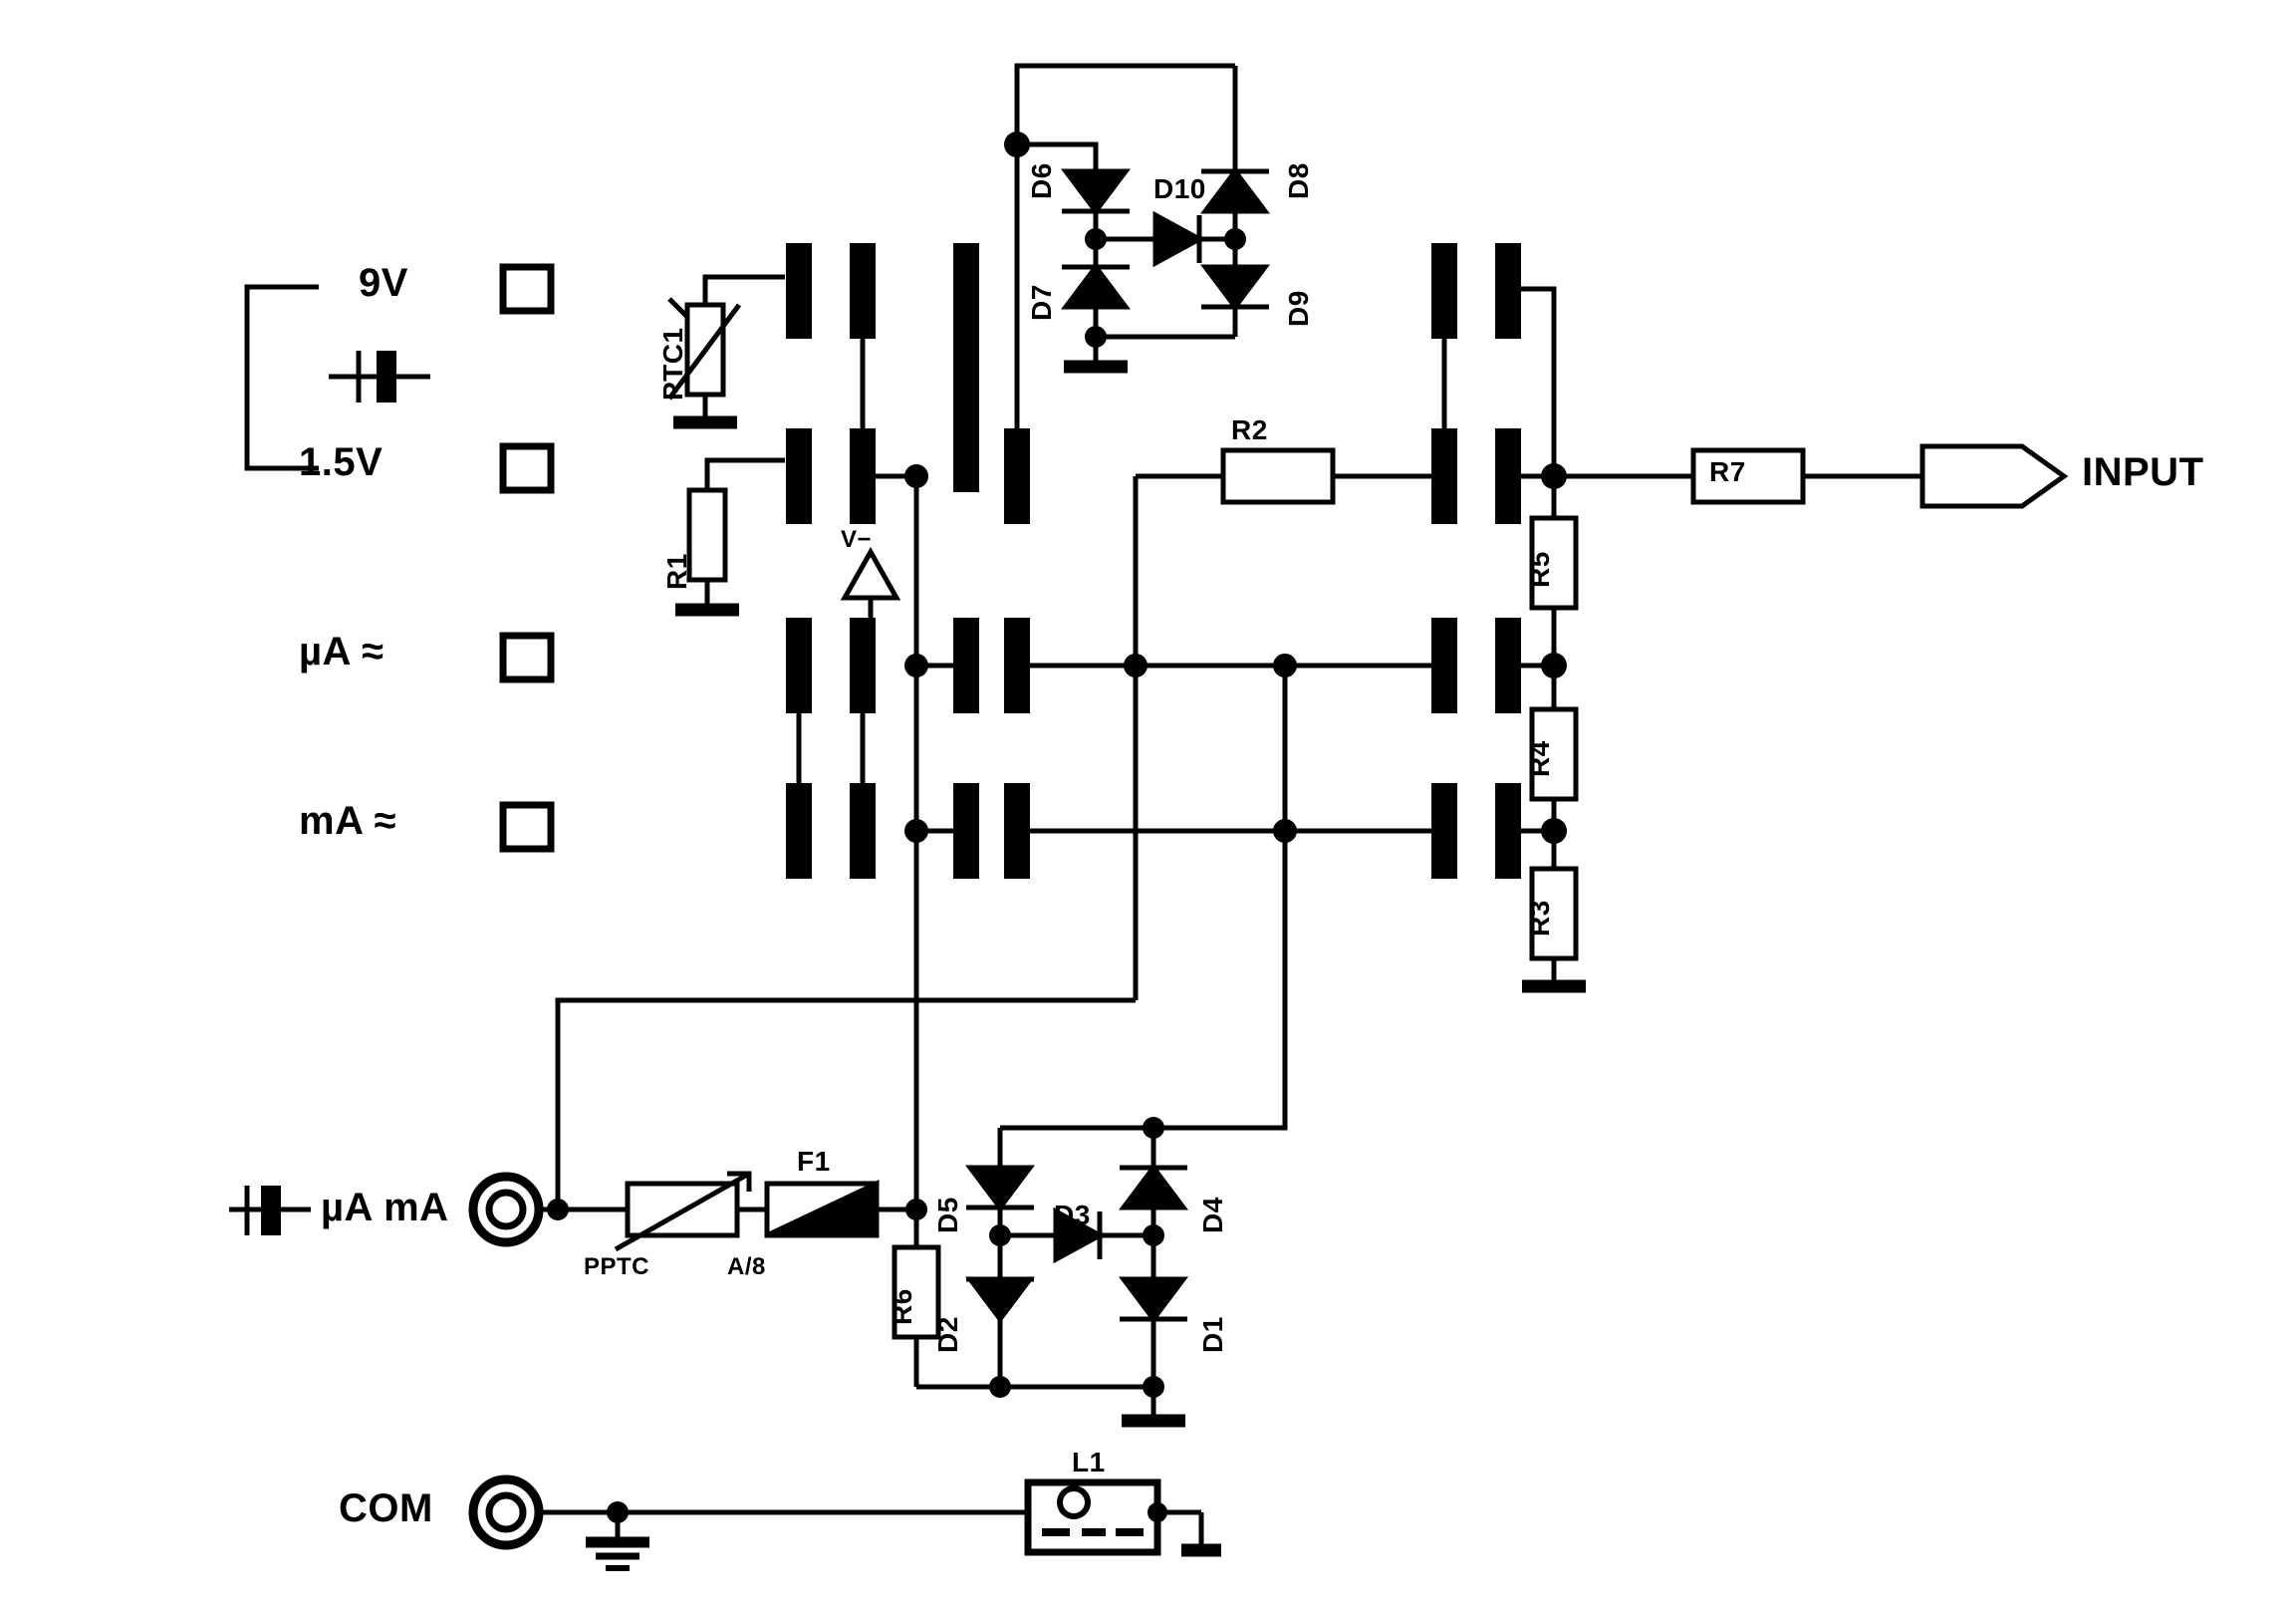  Describe the element at coordinates (1299, 309) in the screenshot. I see `d9-label: D9` at that location.